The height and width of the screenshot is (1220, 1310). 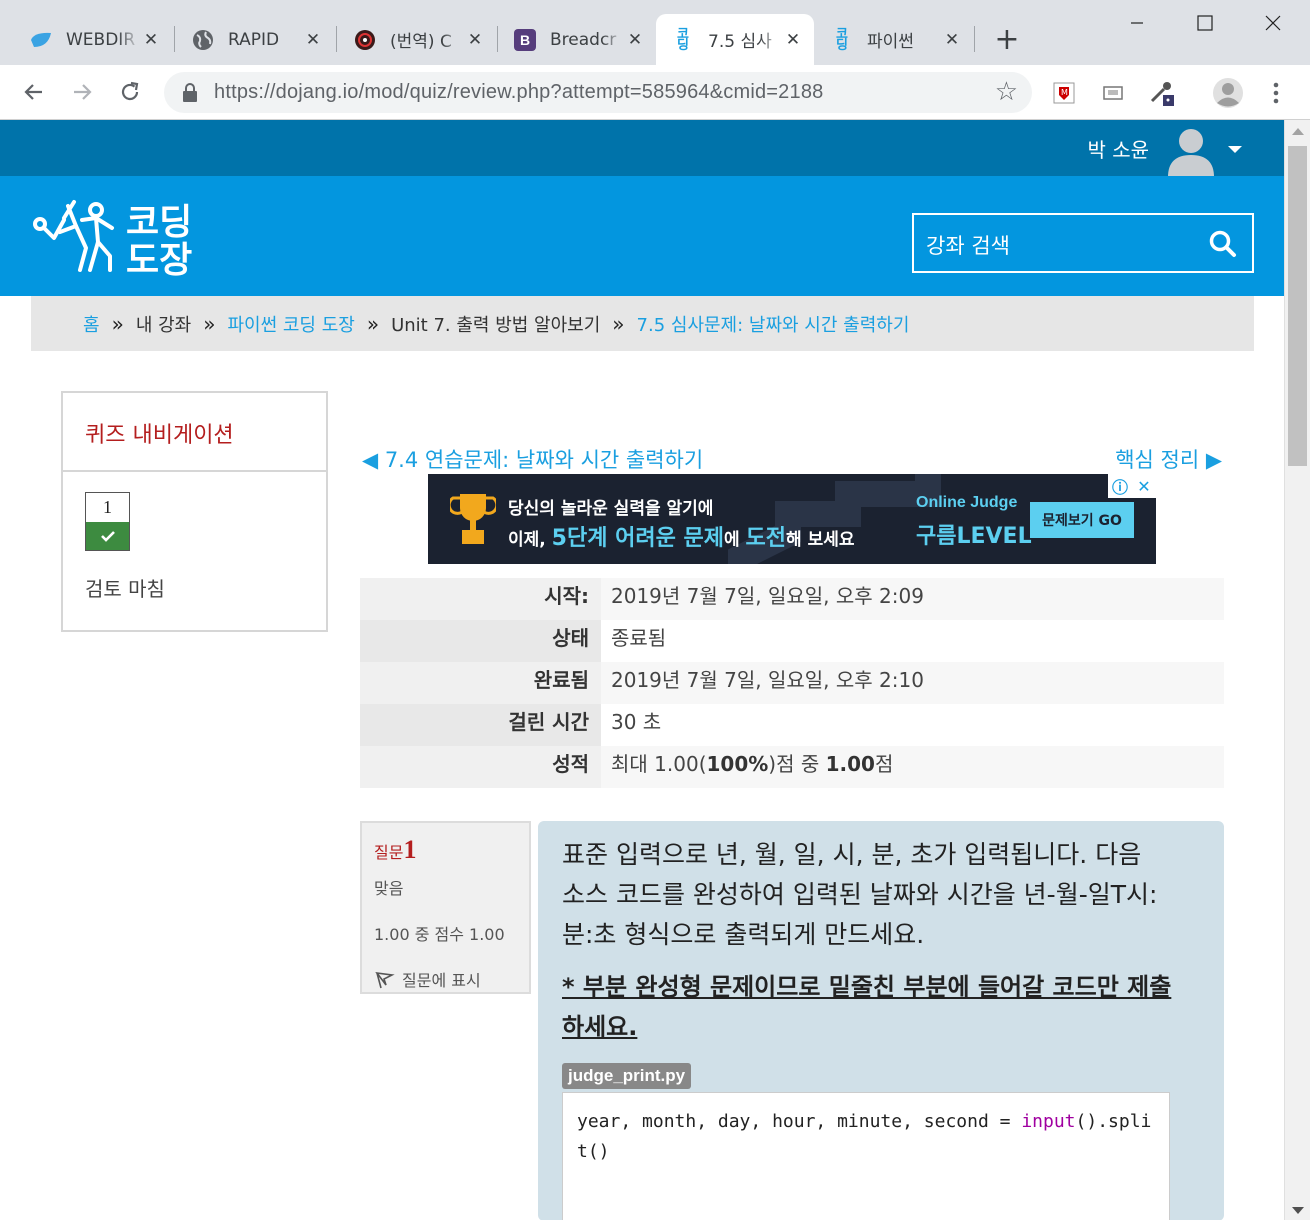 I want to click on reload-button, so click(x=130, y=92).